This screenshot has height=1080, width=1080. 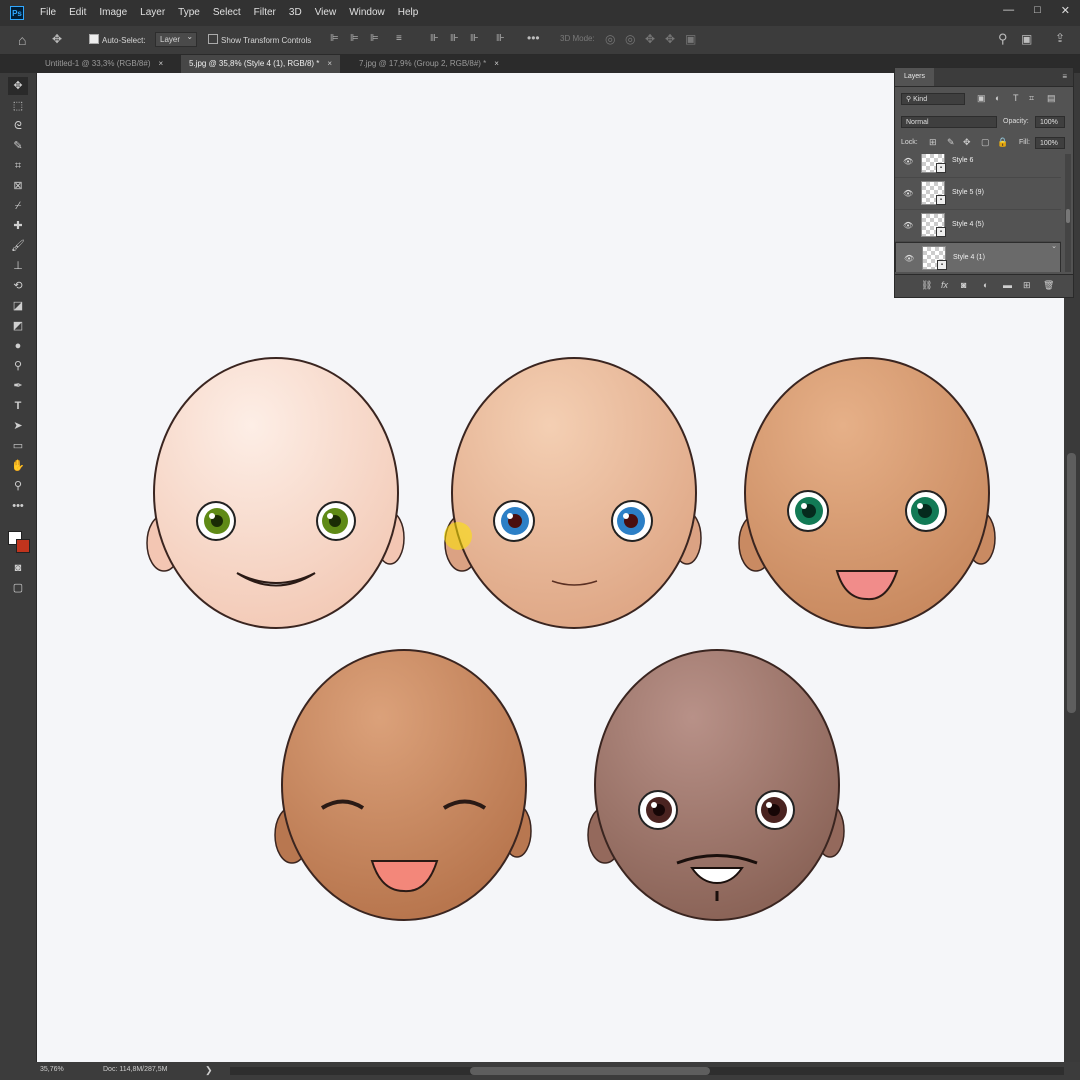 What do you see at coordinates (77, 12) in the screenshot?
I see `menu-edit: Edit` at bounding box center [77, 12].